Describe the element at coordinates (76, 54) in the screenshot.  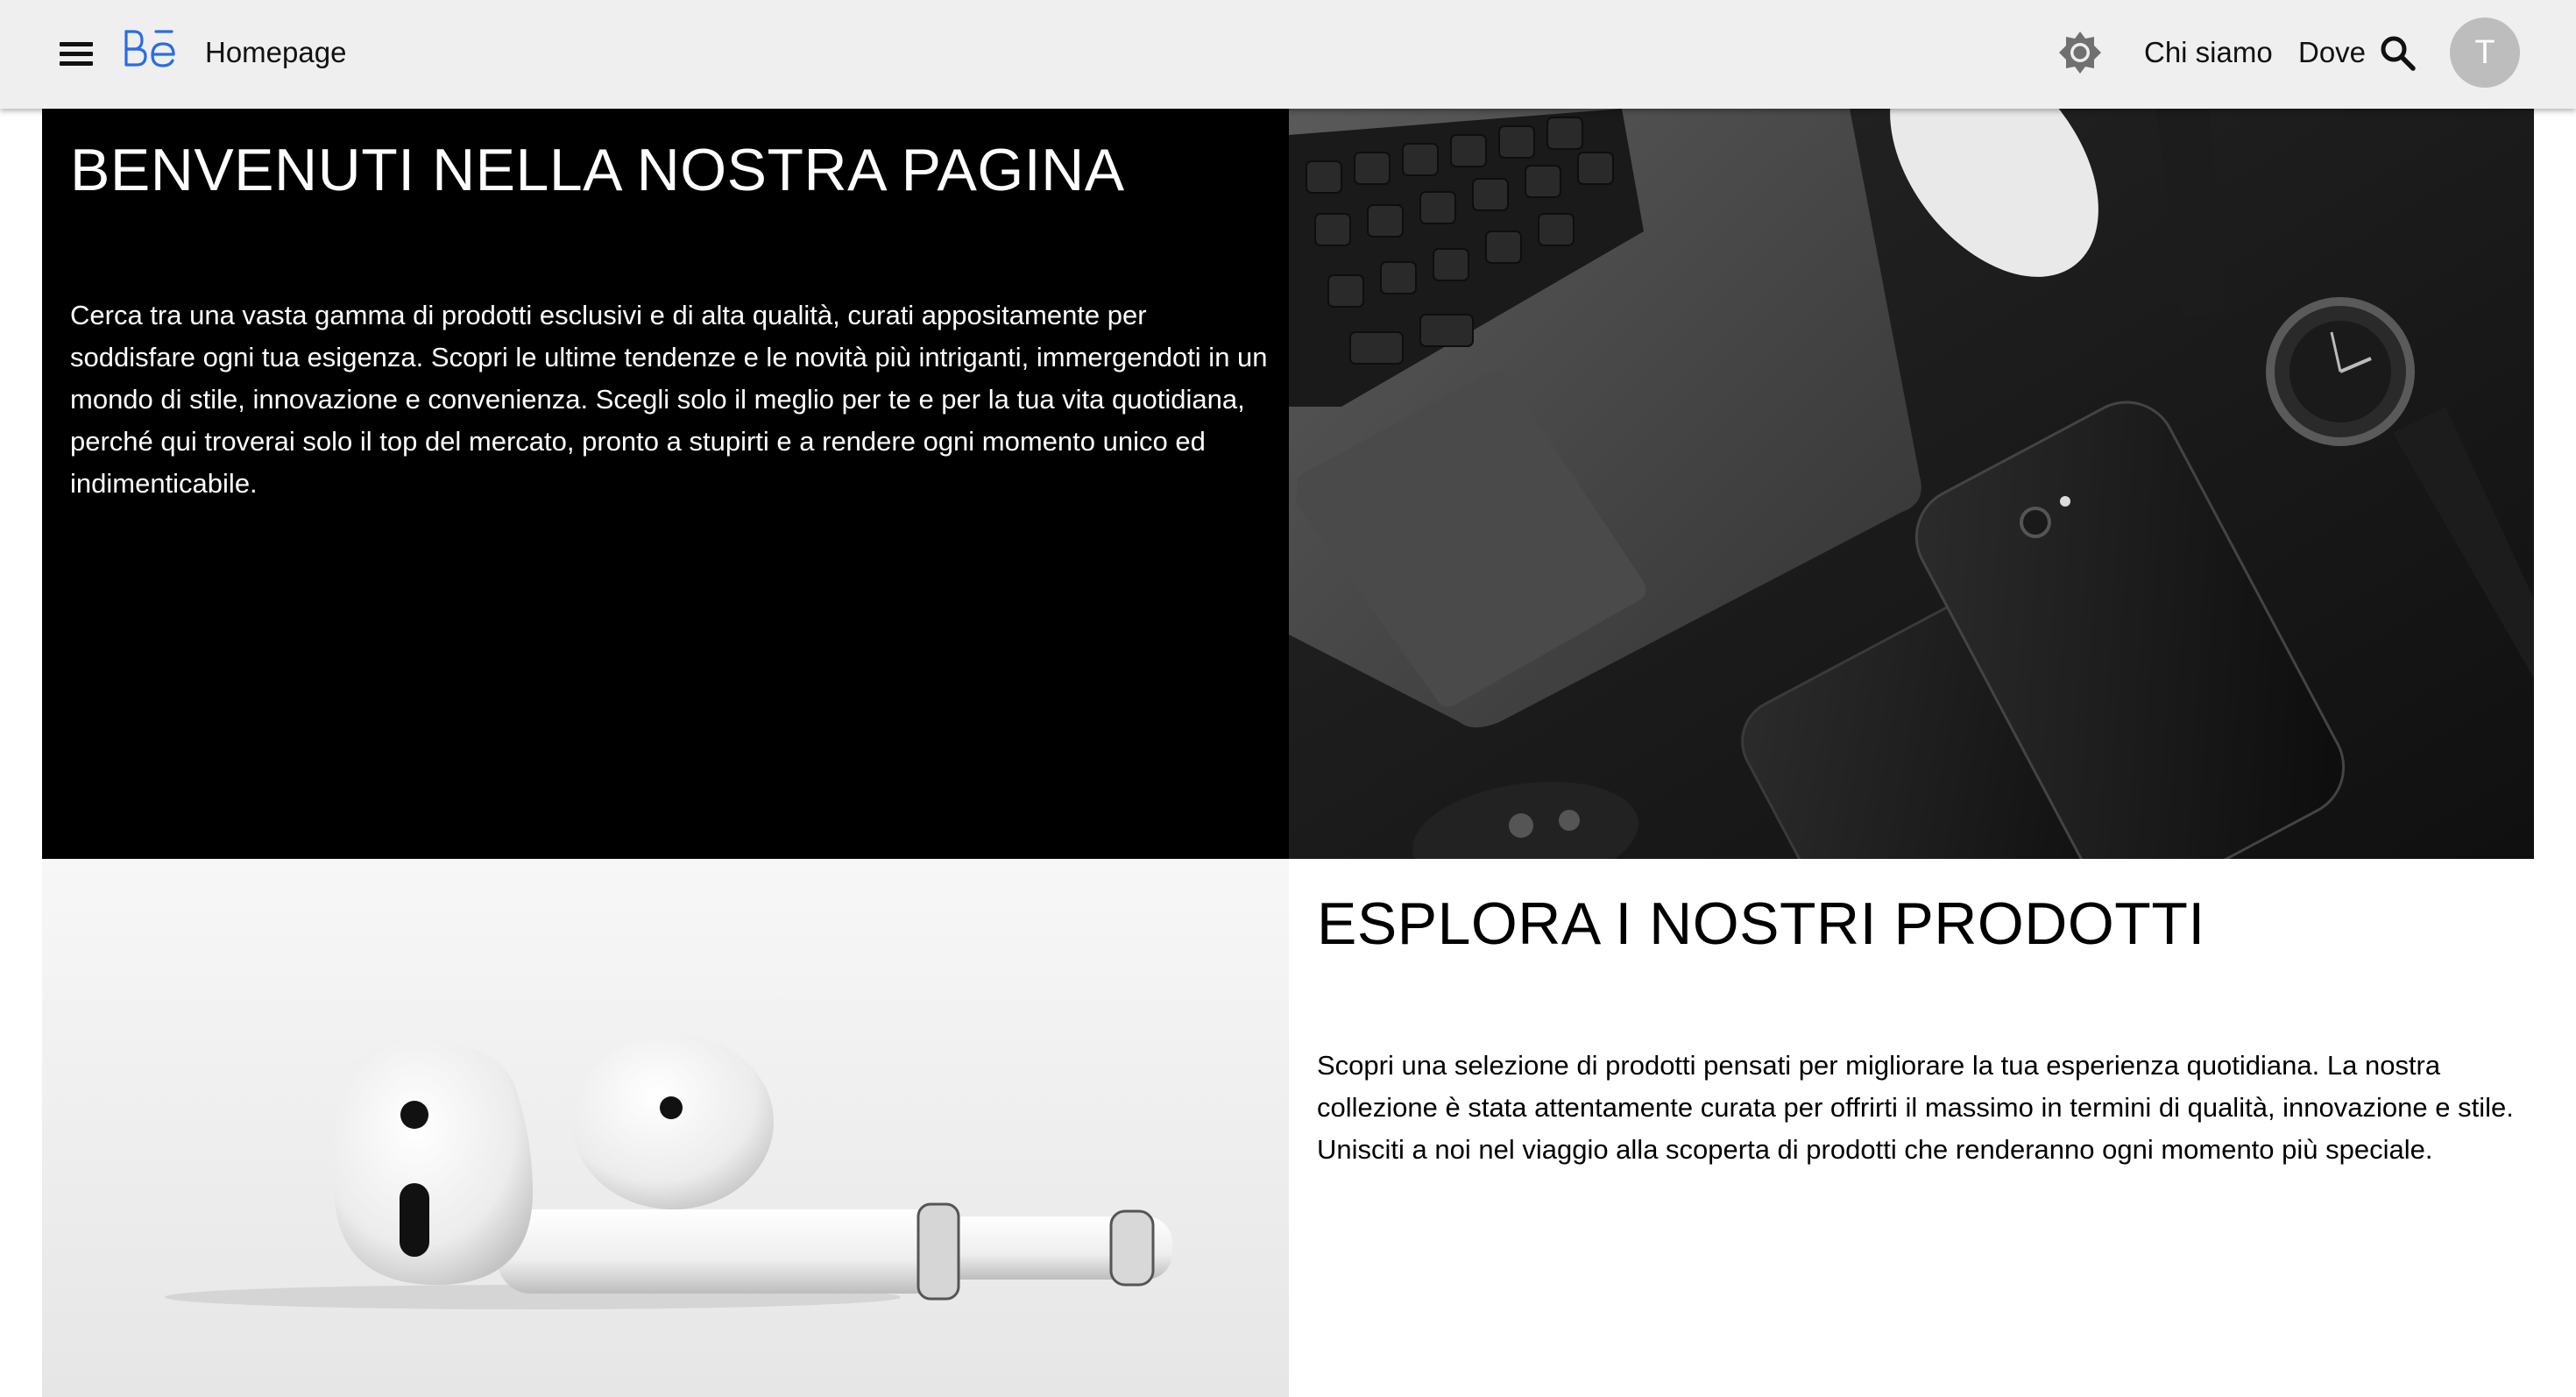
I see `hamburger-menu-icon` at that location.